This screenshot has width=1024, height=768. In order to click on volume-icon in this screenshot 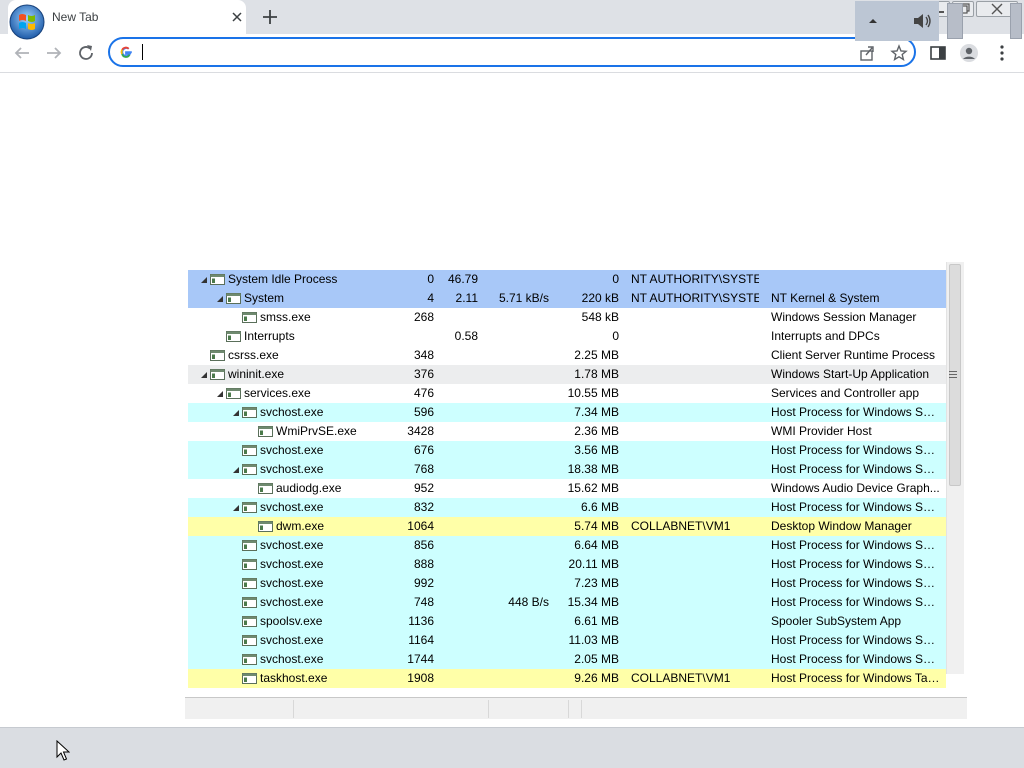, I will do `click(922, 21)`.